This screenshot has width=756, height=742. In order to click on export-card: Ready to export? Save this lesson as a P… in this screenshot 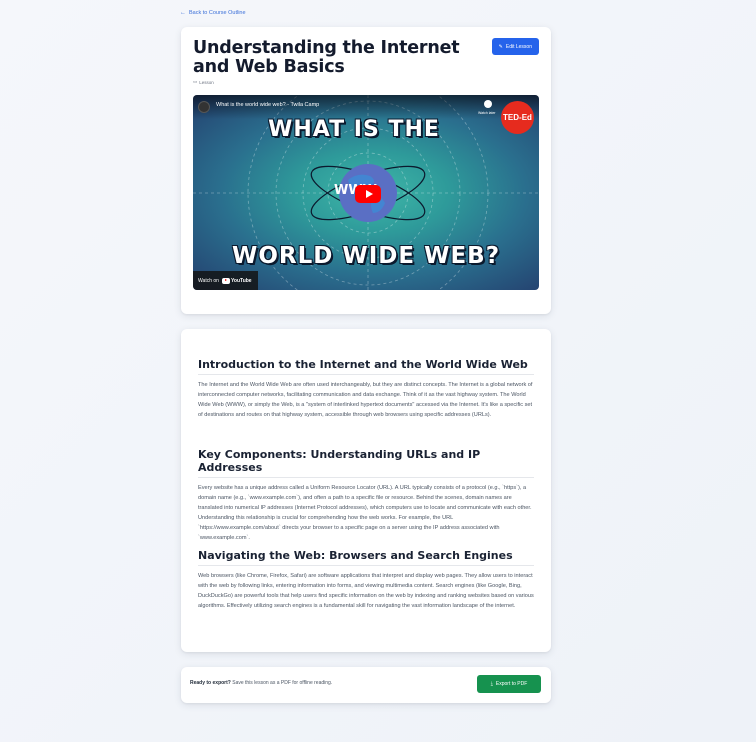, I will do `click(366, 685)`.